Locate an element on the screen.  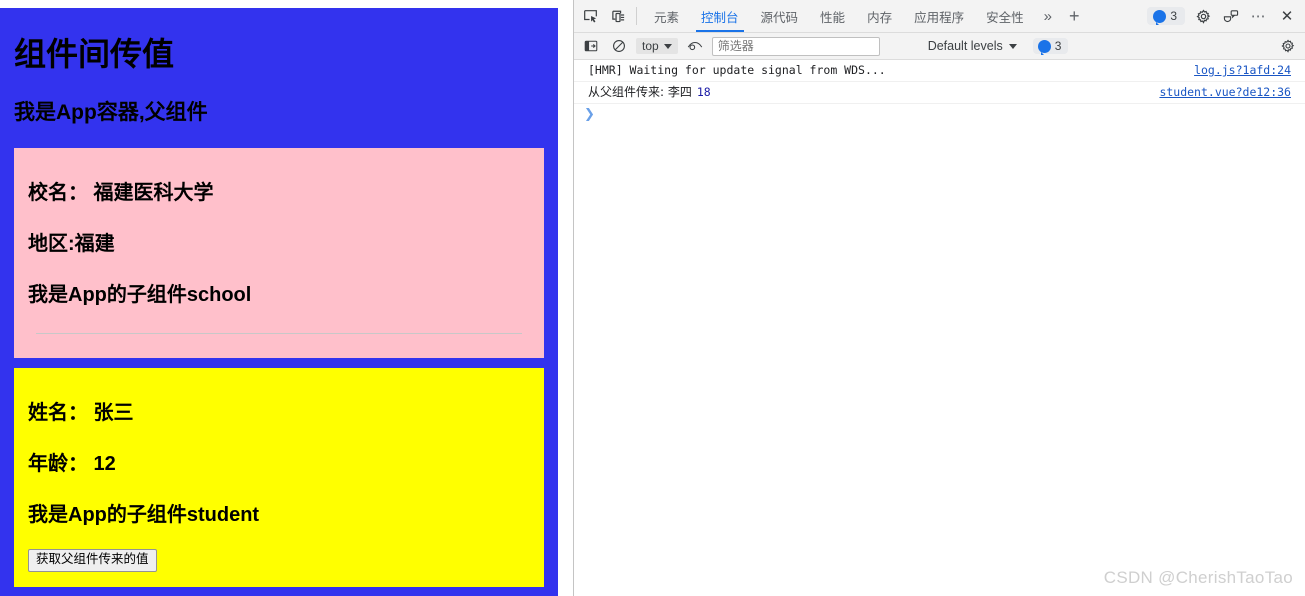
tabbar-separator is located at coordinates (636, 16).